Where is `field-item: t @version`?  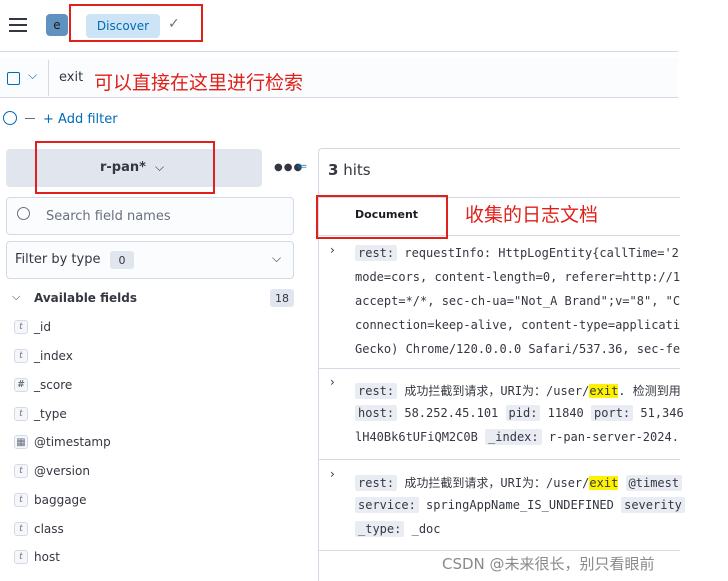 field-item: t @version is located at coordinates (52, 471).